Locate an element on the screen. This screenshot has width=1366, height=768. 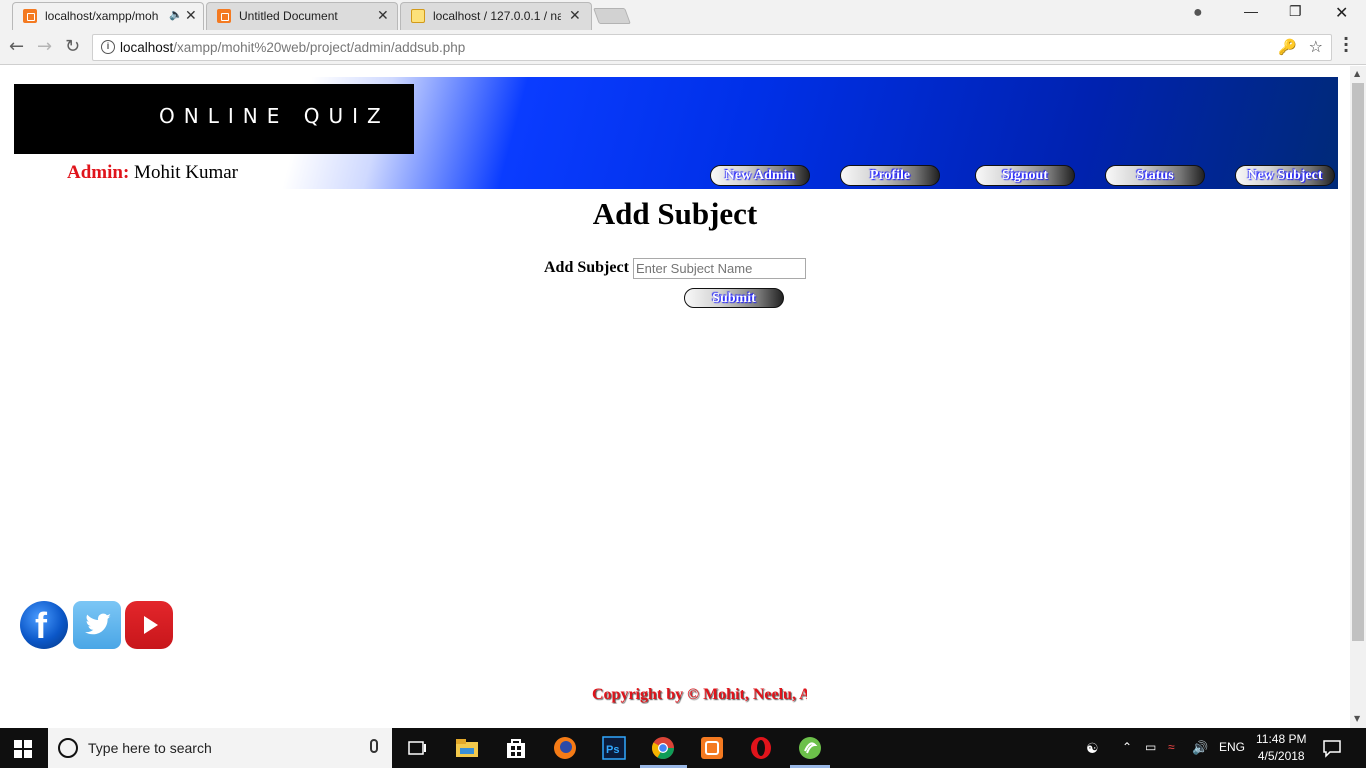
svg-text: Ps is located at coordinates (612, 750).